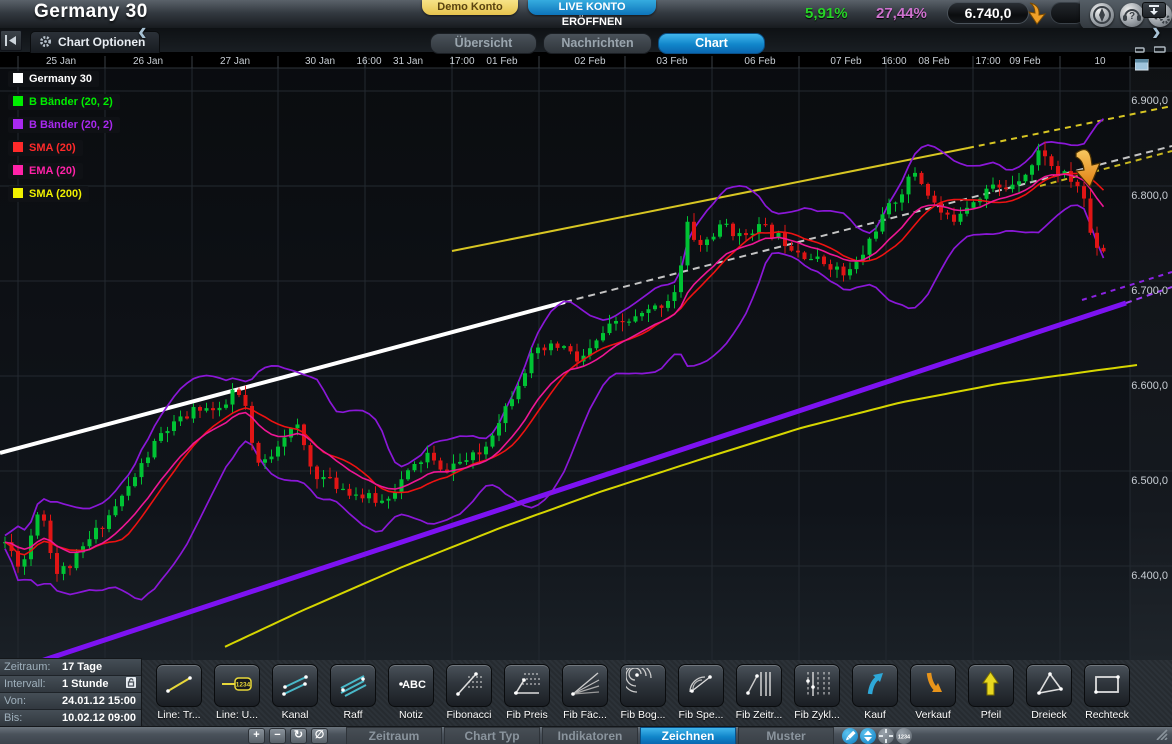 The height and width of the screenshot is (744, 1172). Describe the element at coordinates (786, 735) in the screenshot. I see `btab-muster: Muster` at that location.